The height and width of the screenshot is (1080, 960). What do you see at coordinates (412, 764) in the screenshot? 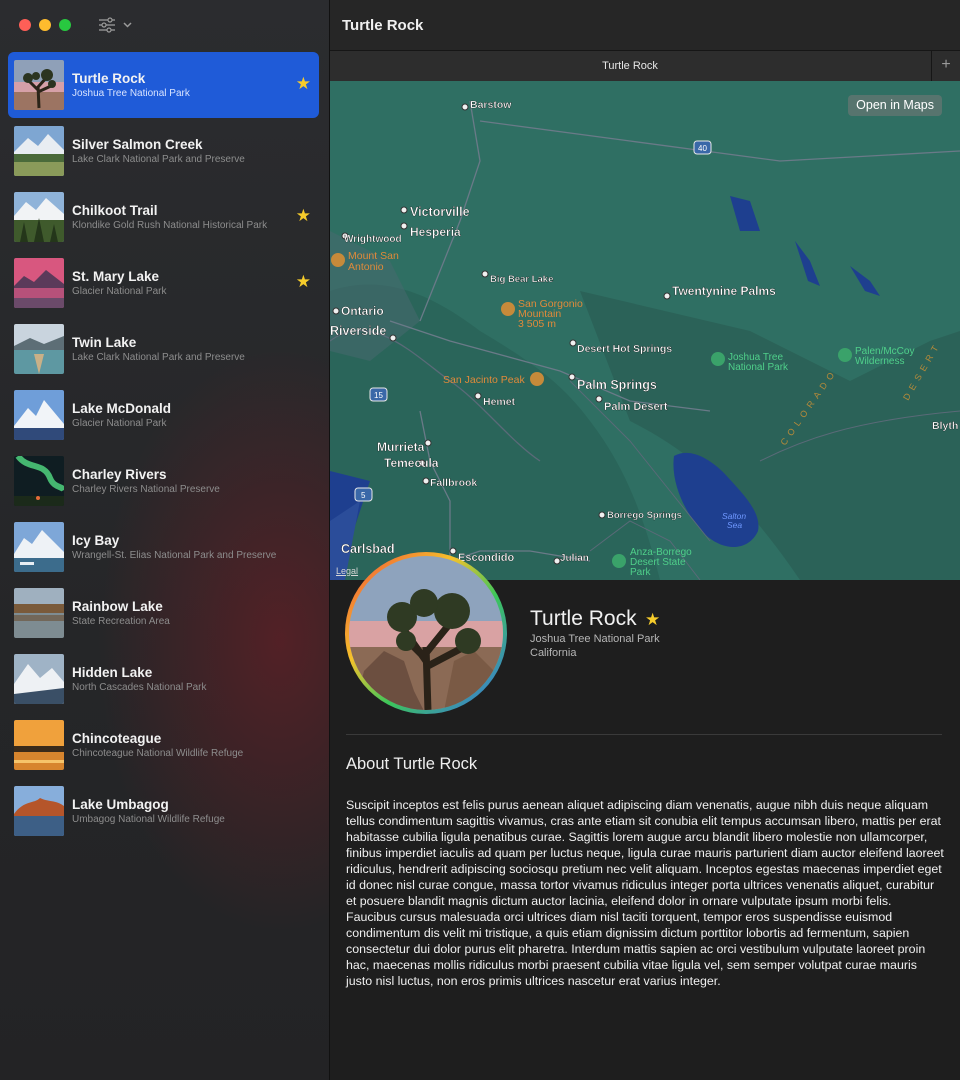
I see `about-heading: About Turtle Rock` at bounding box center [412, 764].